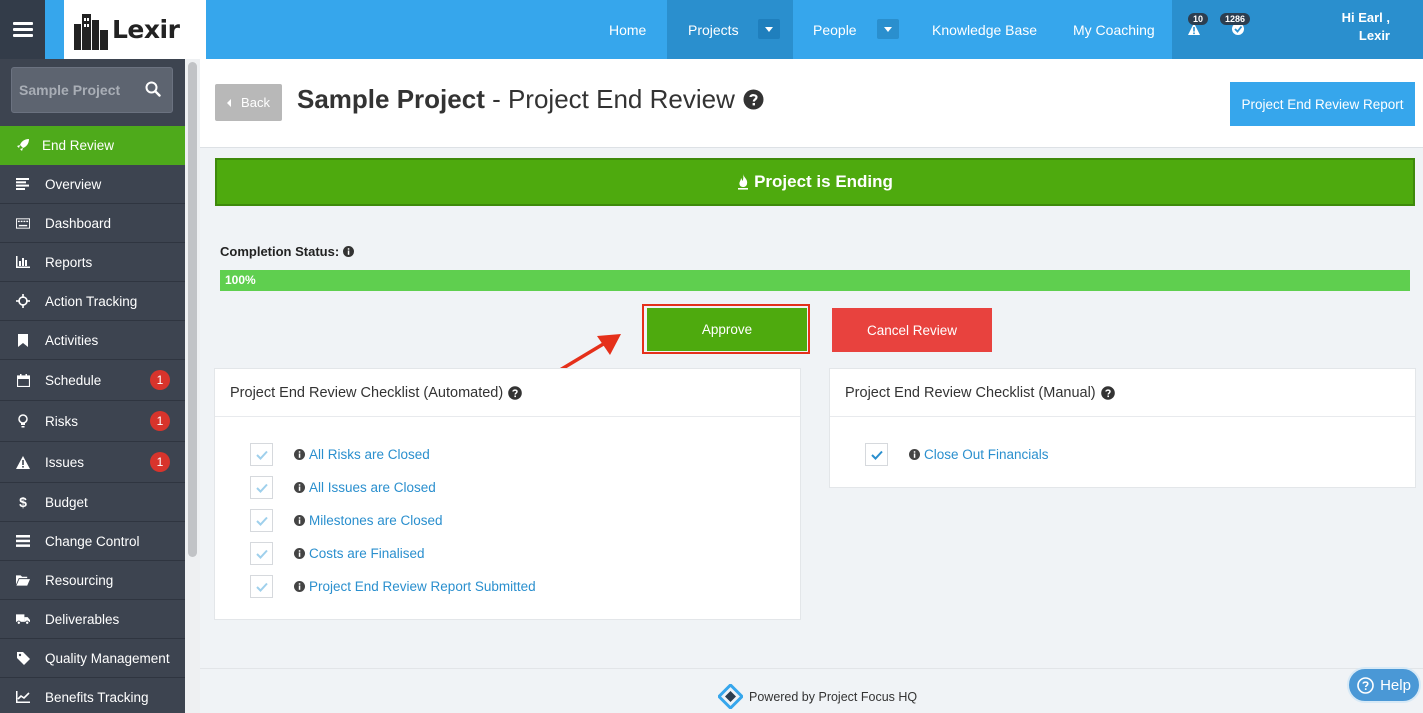 The height and width of the screenshot is (713, 1423). Describe the element at coordinates (192, 309) in the screenshot. I see `scrollbar-thumb` at that location.